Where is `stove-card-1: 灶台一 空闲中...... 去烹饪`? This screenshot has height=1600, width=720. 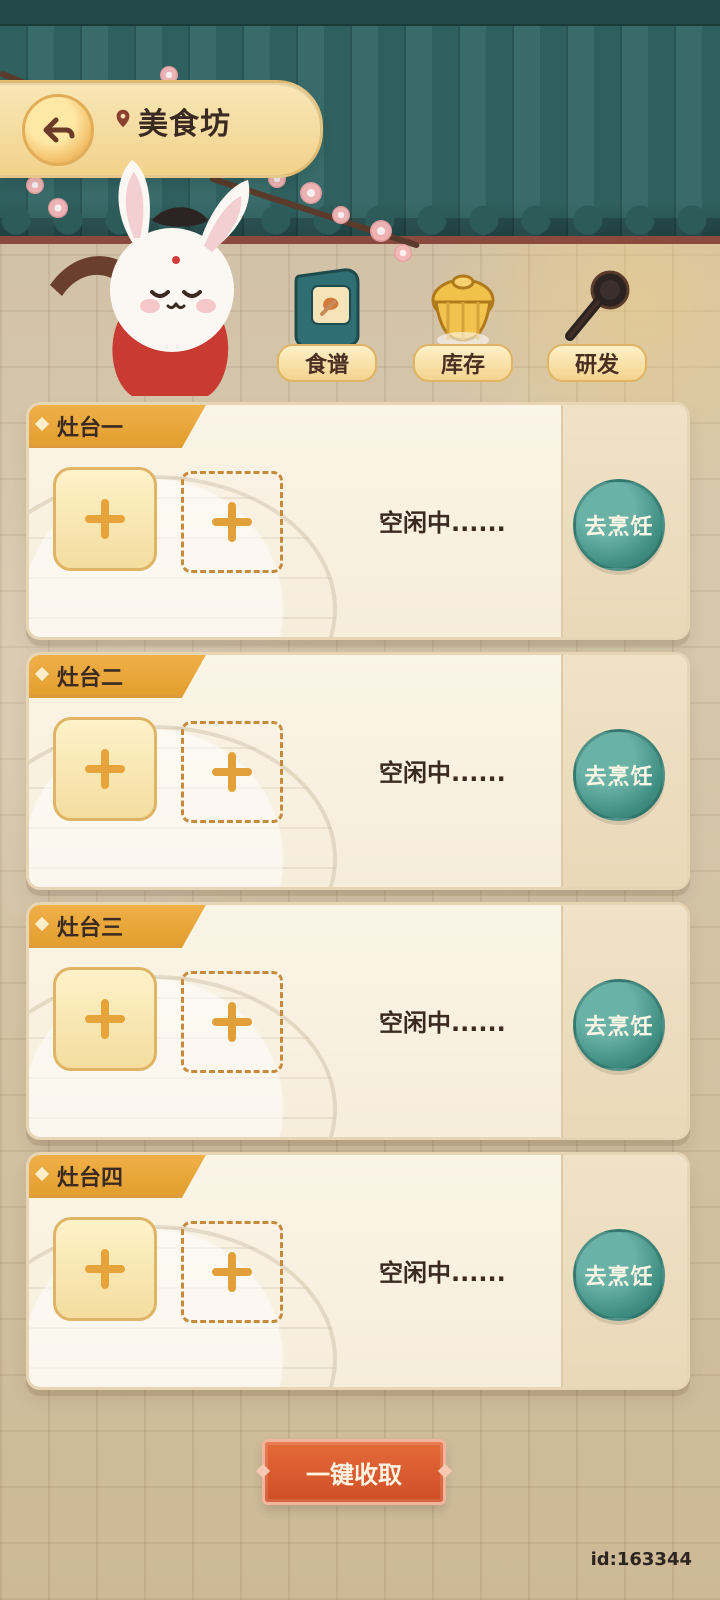
stove-card-1: 灶台一 空闲中...... 去烹饪 is located at coordinates (358, 521).